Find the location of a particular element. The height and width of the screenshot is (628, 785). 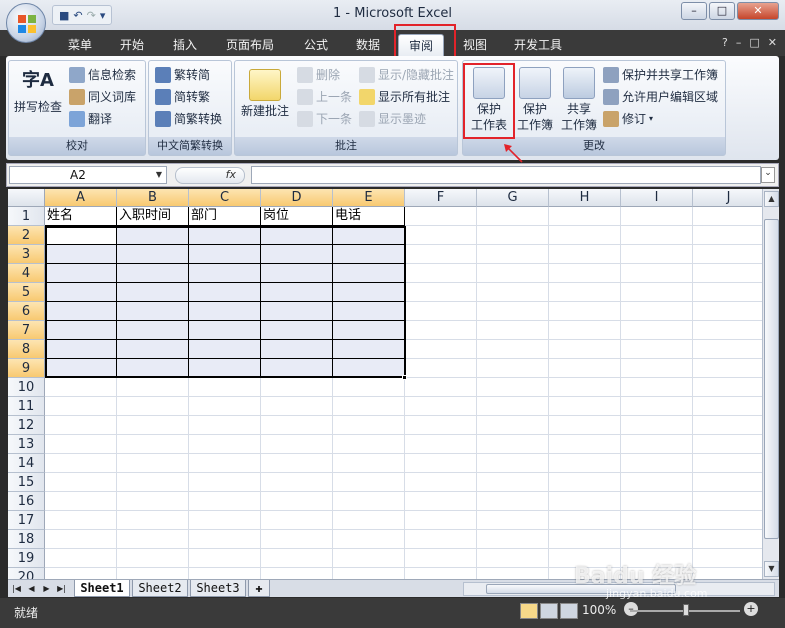

zoom-slider-knob is located at coordinates (686, 610).